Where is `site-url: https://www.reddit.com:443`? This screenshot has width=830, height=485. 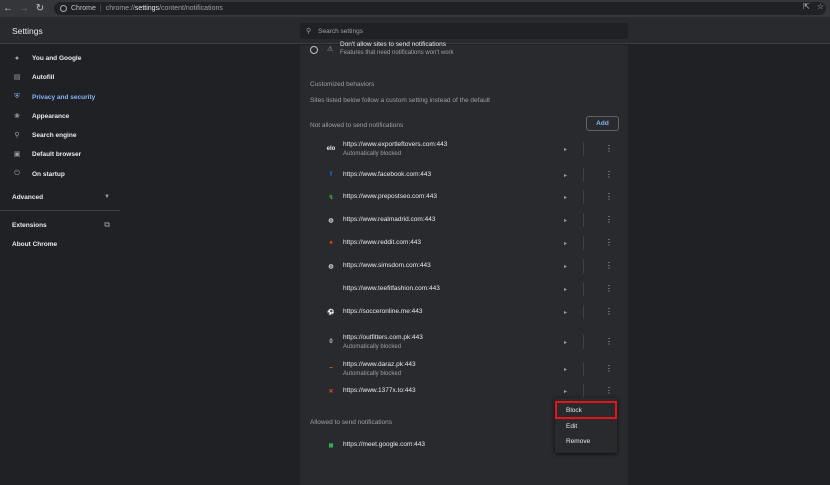 site-url: https://www.reddit.com:443 is located at coordinates (382, 242).